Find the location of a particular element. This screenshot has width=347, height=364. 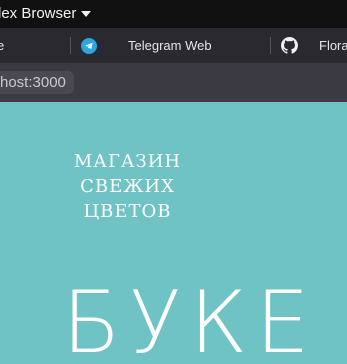

bookmark-item-partial: e is located at coordinates (2, 45).